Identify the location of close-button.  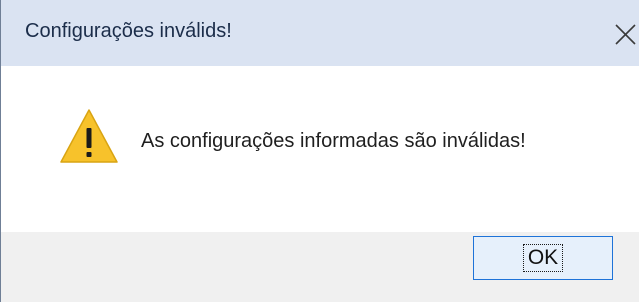
(624, 33).